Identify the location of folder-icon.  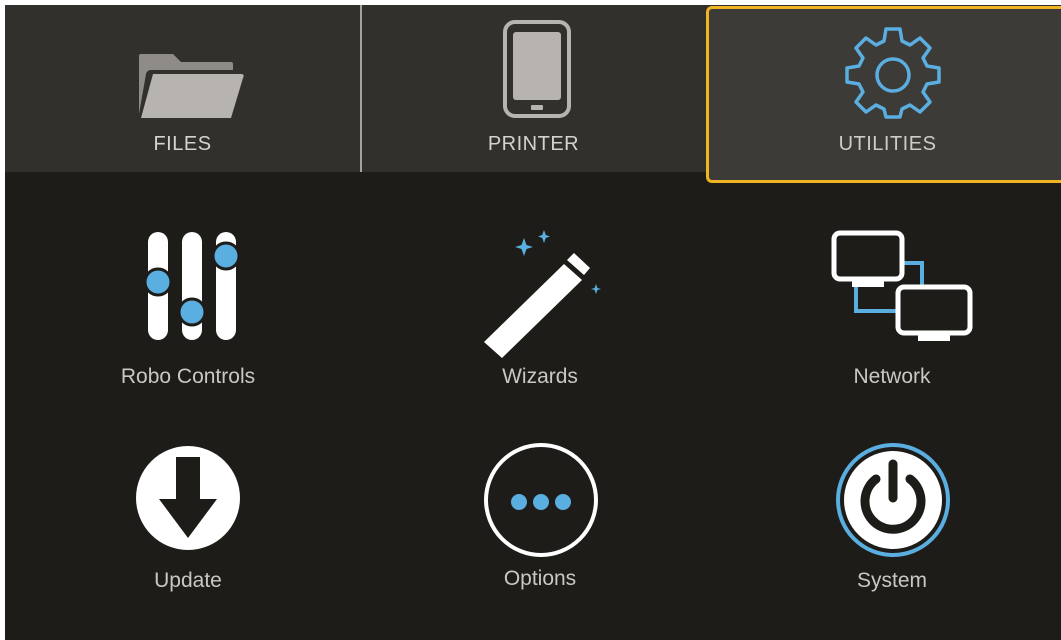
(191, 86).